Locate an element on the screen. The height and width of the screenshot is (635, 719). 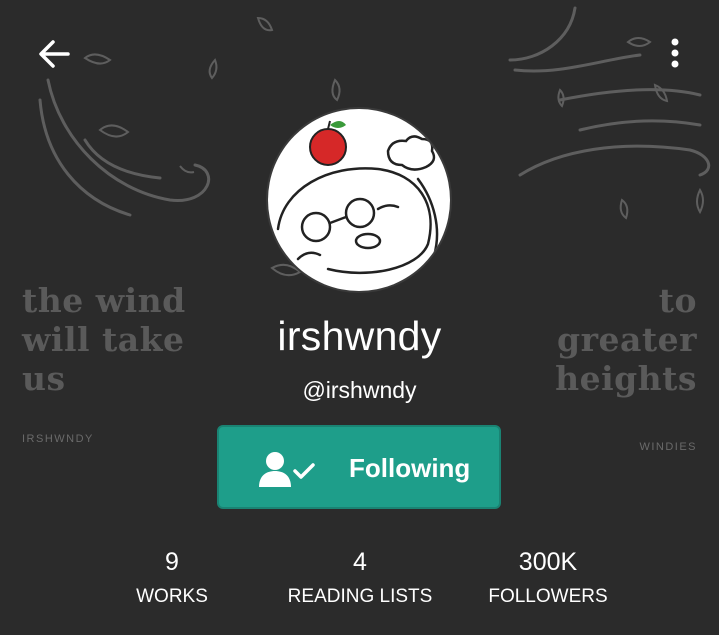
following-button: Following is located at coordinates (359, 467).